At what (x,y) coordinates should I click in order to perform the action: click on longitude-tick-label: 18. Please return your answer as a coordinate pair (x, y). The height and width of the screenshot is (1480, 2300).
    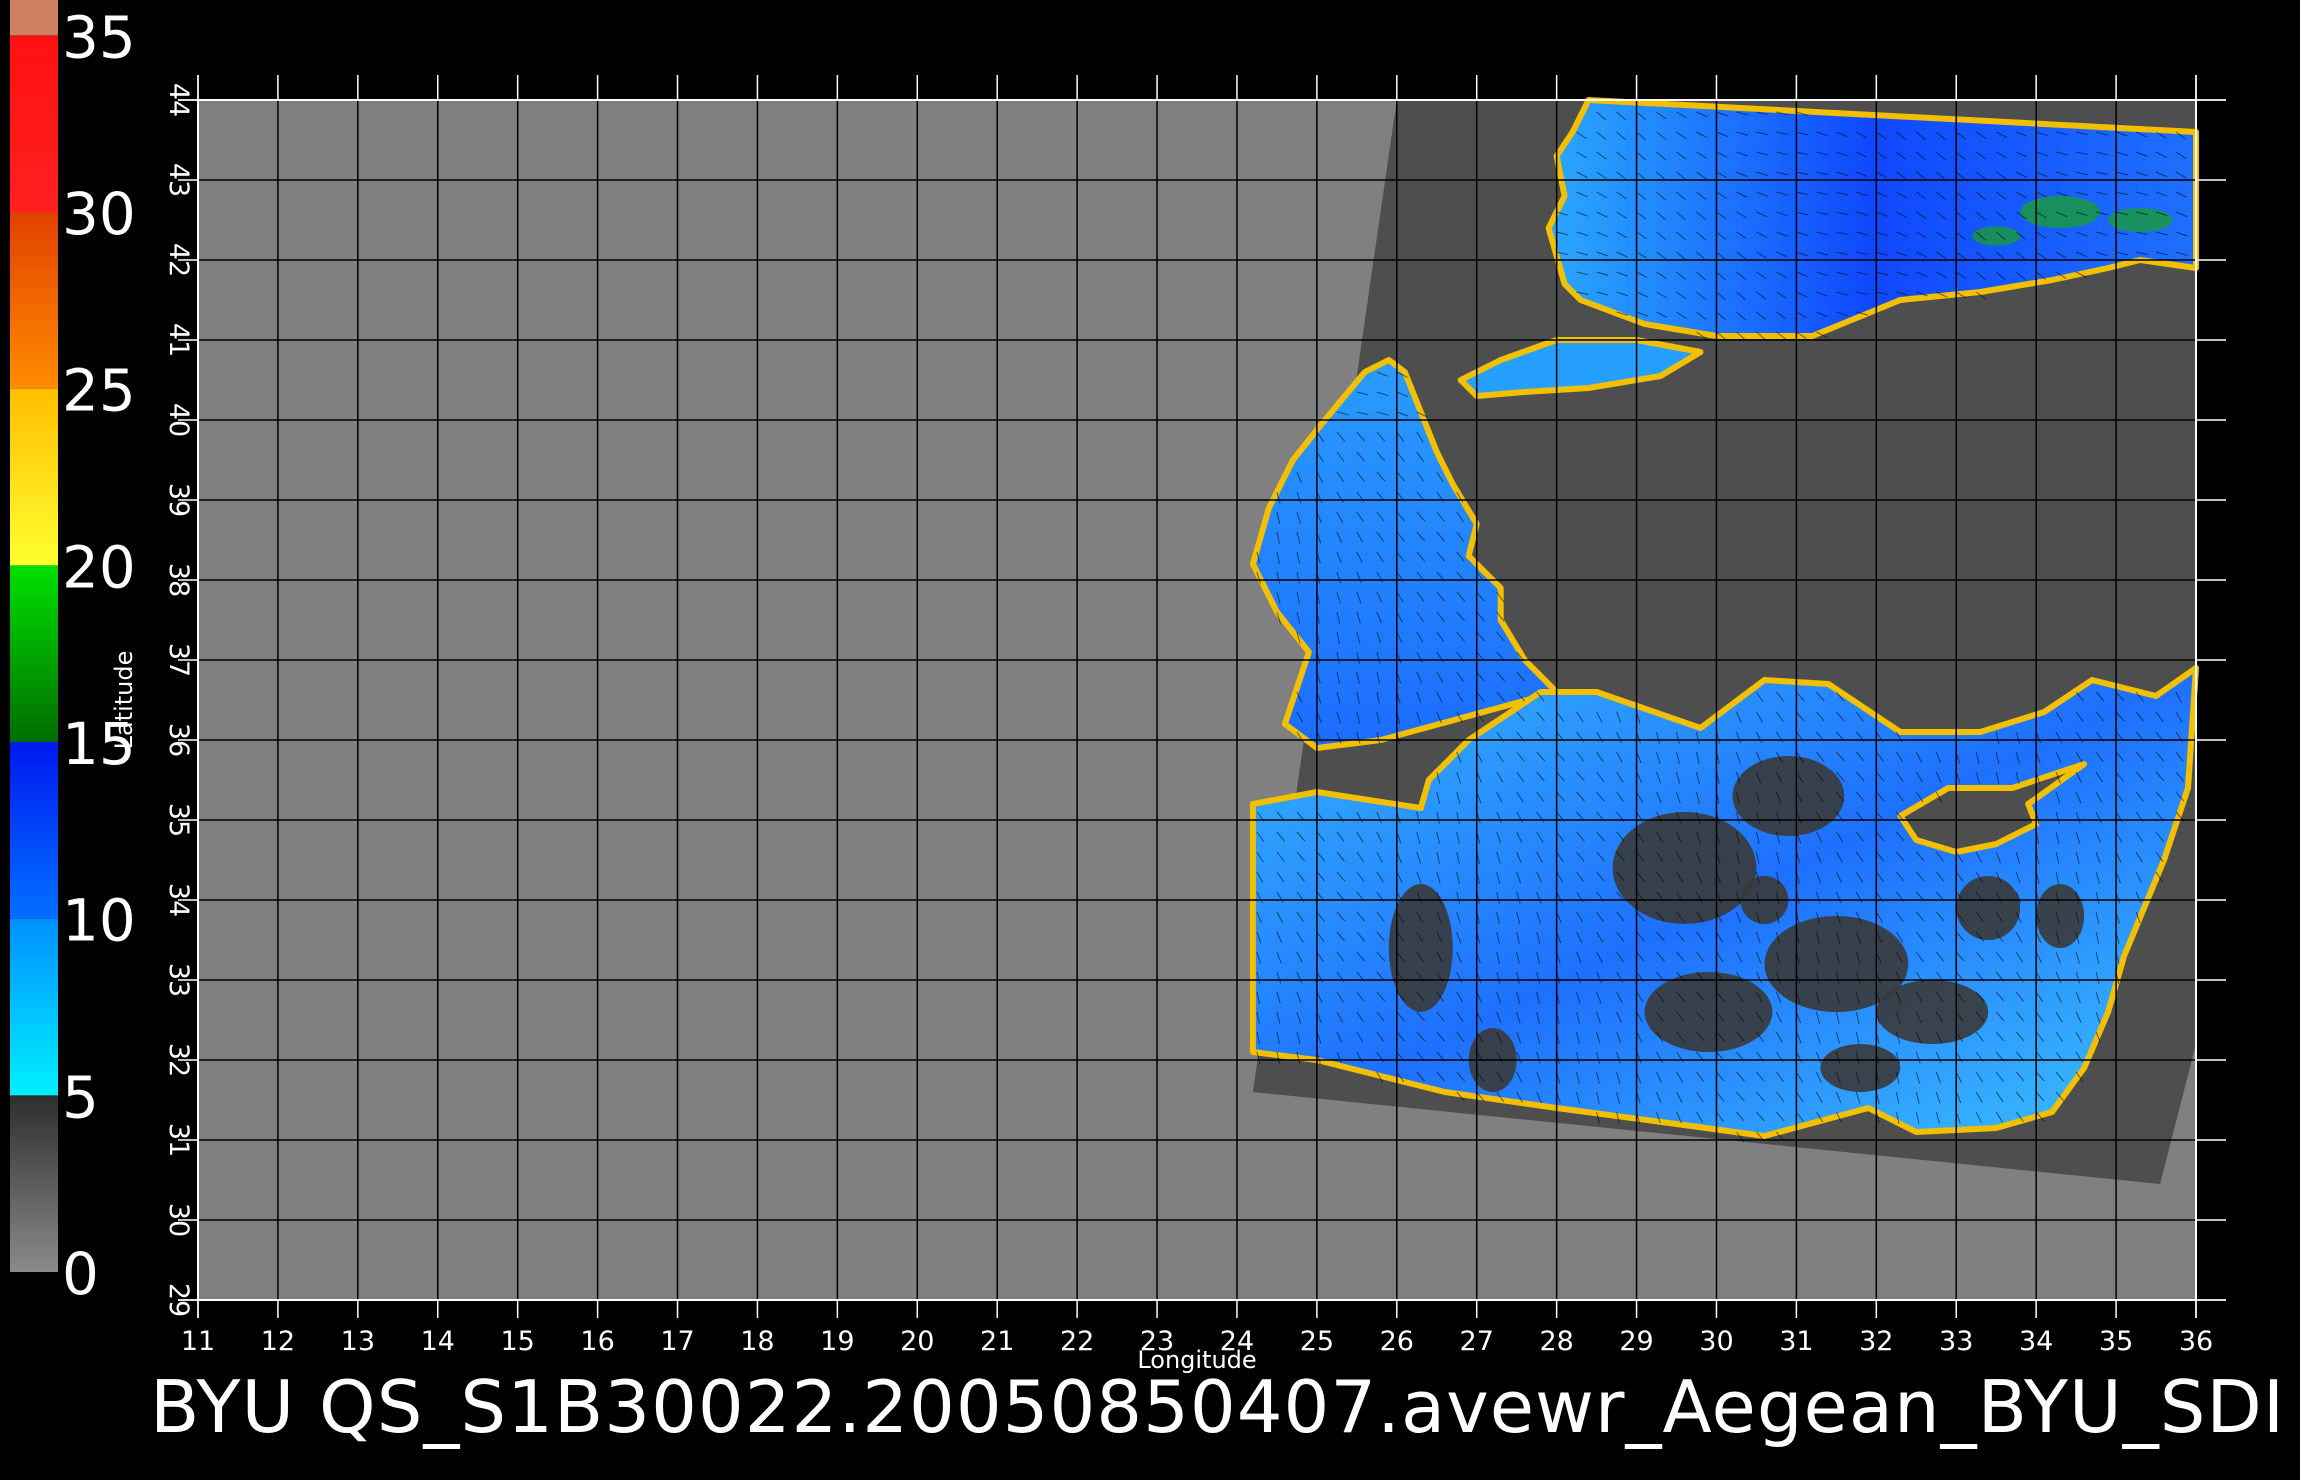
    Looking at the image, I should click on (757, 1341).